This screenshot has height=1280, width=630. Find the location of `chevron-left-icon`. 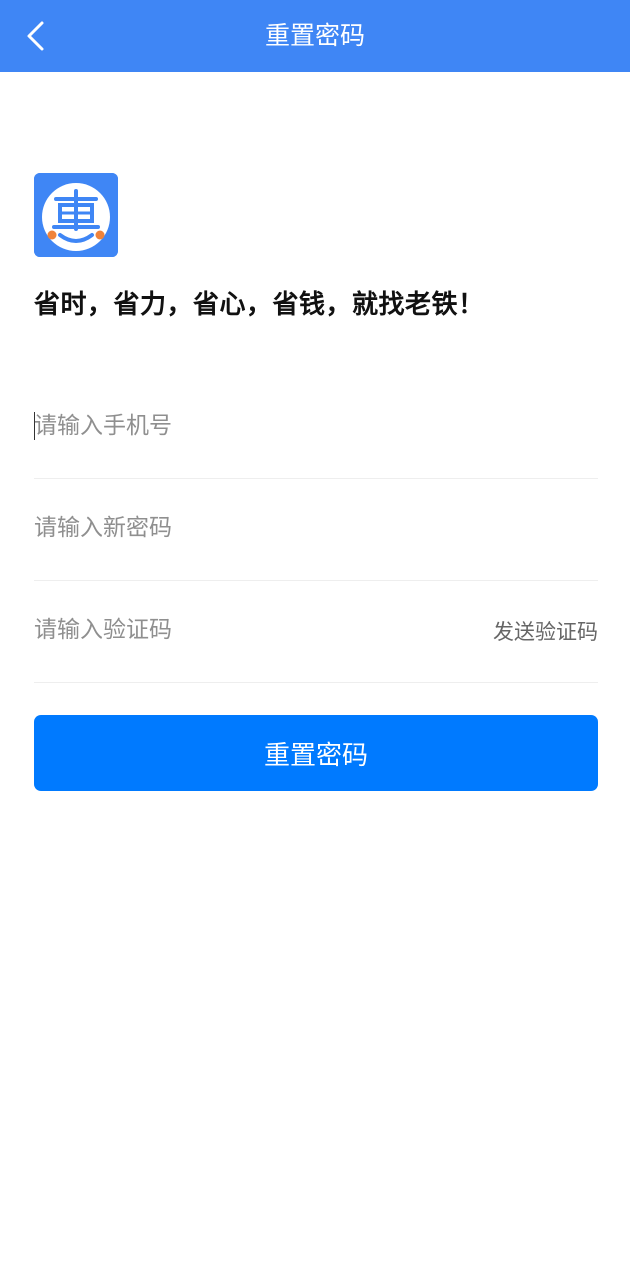

chevron-left-icon is located at coordinates (35, 36).